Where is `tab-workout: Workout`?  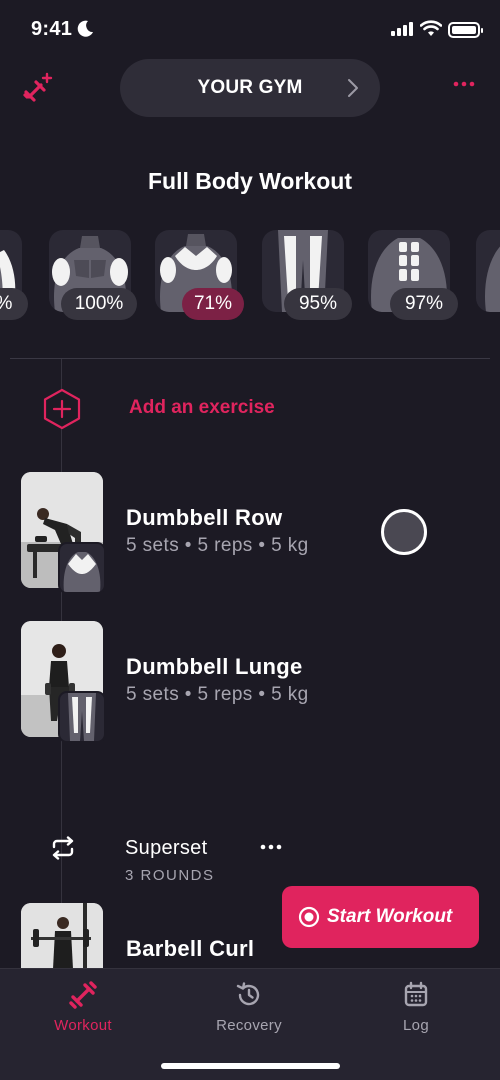 tab-workout: Workout is located at coordinates (83, 1007).